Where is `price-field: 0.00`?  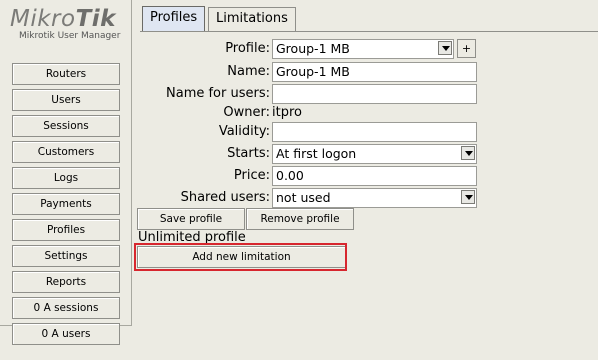
price-field: 0.00 is located at coordinates (374, 176).